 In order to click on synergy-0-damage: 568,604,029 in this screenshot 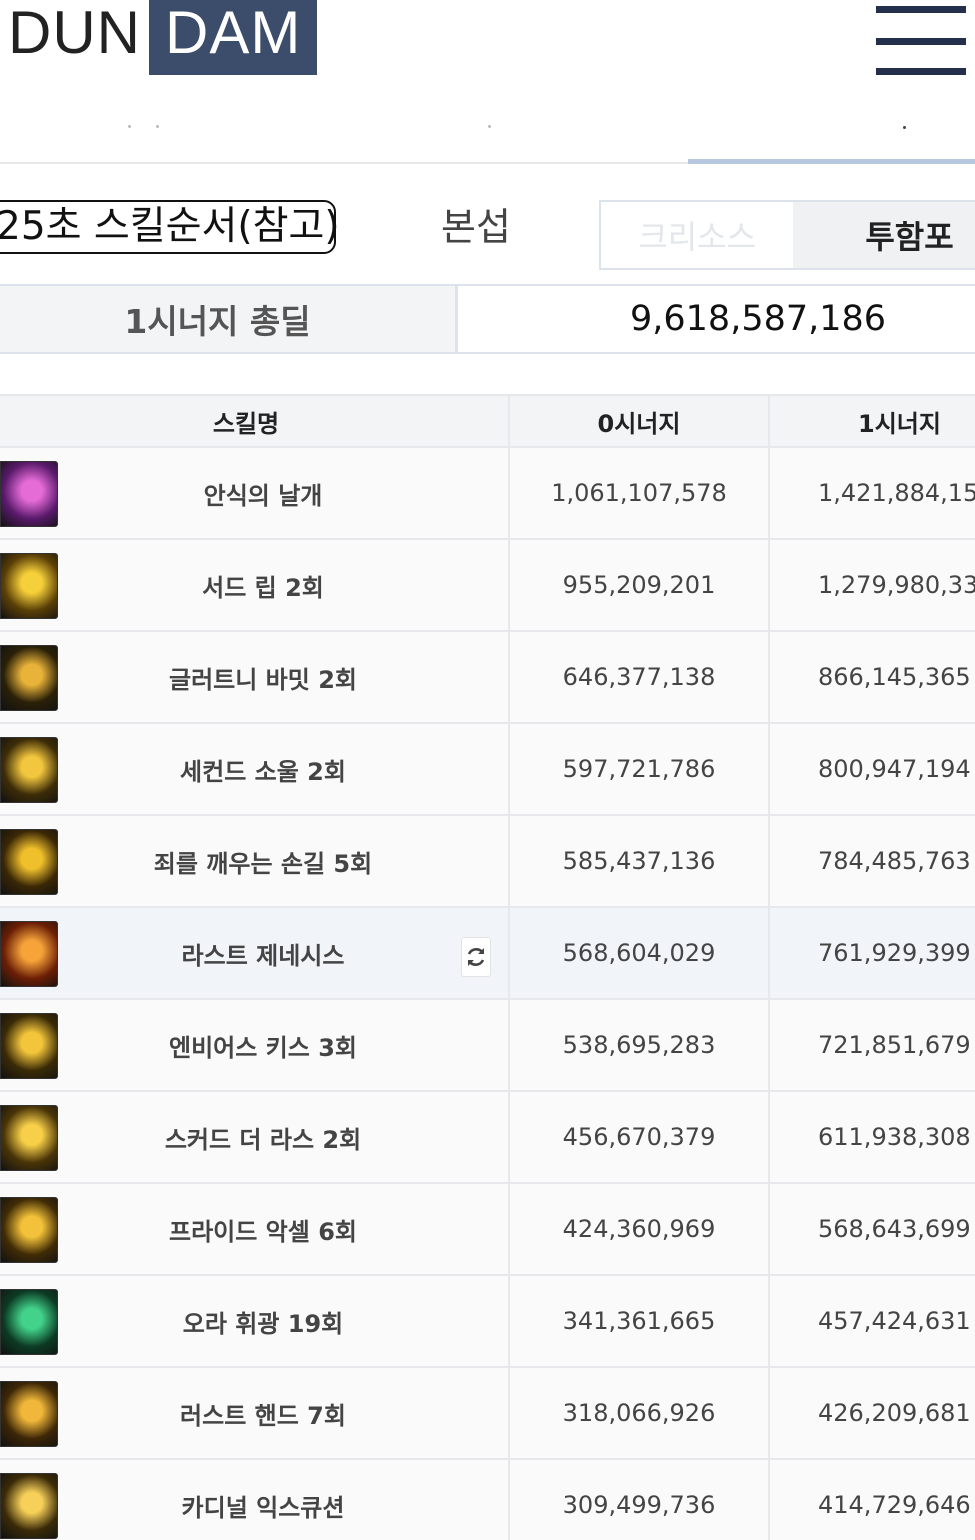, I will do `click(640, 953)`.